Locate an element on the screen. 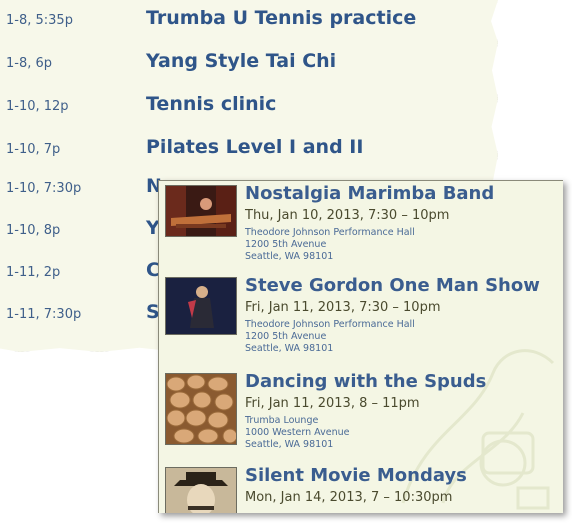  schedule-row: 1-10, 12p Tennis clinic is located at coordinates (251, 106).